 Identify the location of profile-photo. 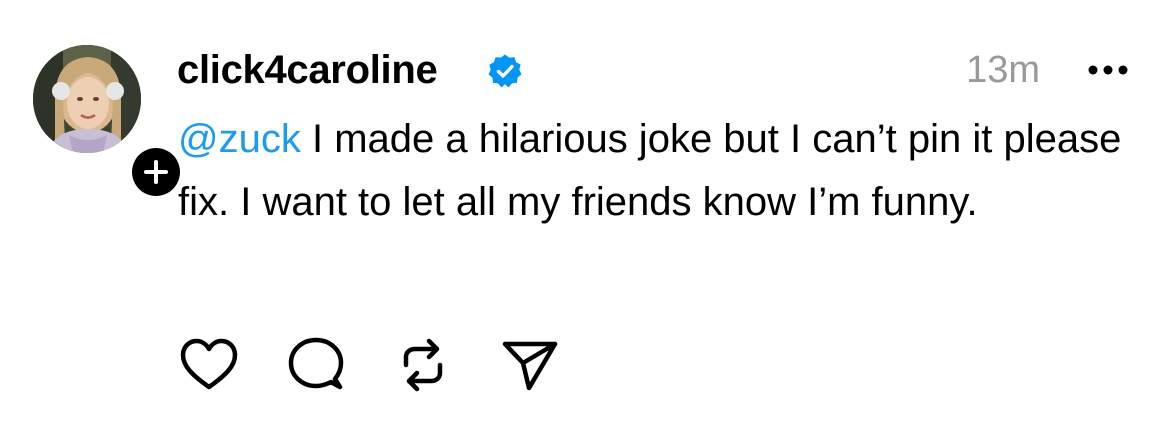
(87, 99).